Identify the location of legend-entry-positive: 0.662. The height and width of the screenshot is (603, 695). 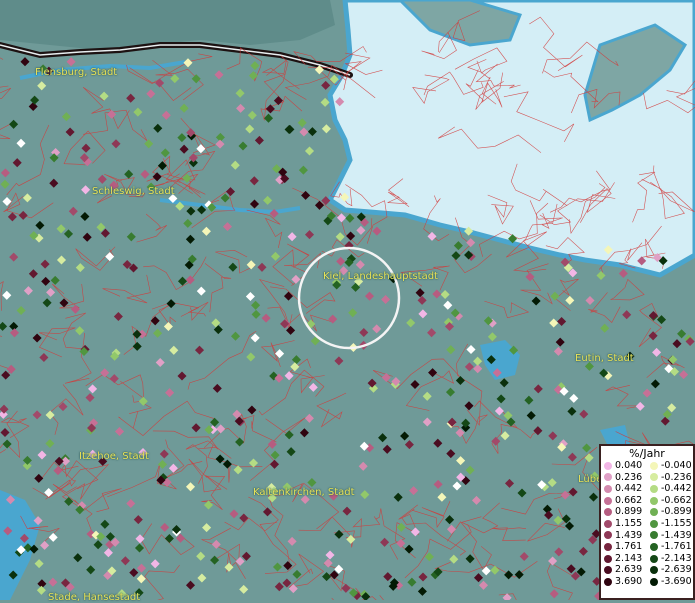
(624, 501).